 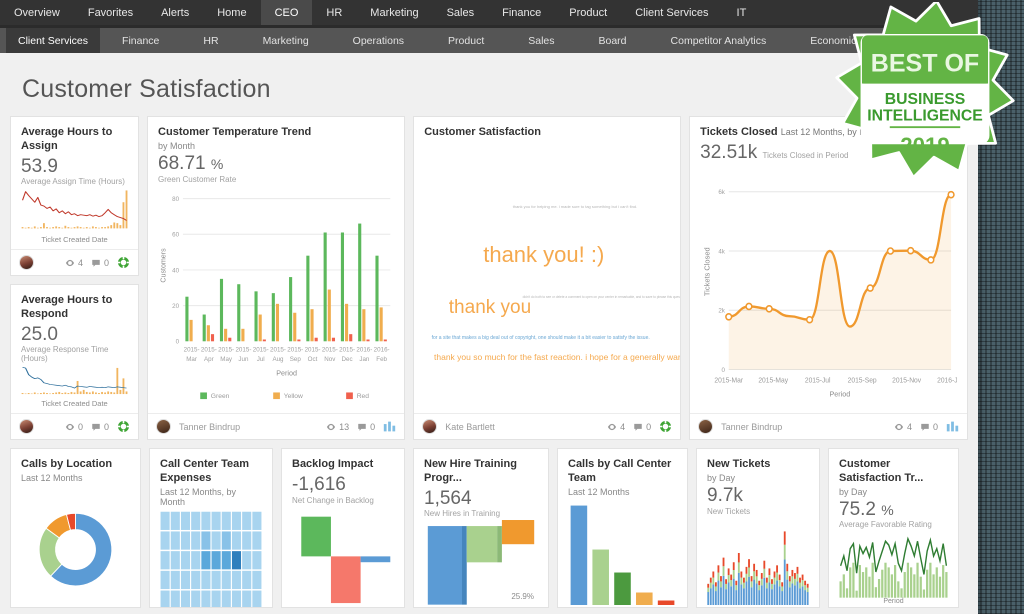 What do you see at coordinates (319, 484) in the screenshot?
I see `card-kpi-value: -1,616` at bounding box center [319, 484].